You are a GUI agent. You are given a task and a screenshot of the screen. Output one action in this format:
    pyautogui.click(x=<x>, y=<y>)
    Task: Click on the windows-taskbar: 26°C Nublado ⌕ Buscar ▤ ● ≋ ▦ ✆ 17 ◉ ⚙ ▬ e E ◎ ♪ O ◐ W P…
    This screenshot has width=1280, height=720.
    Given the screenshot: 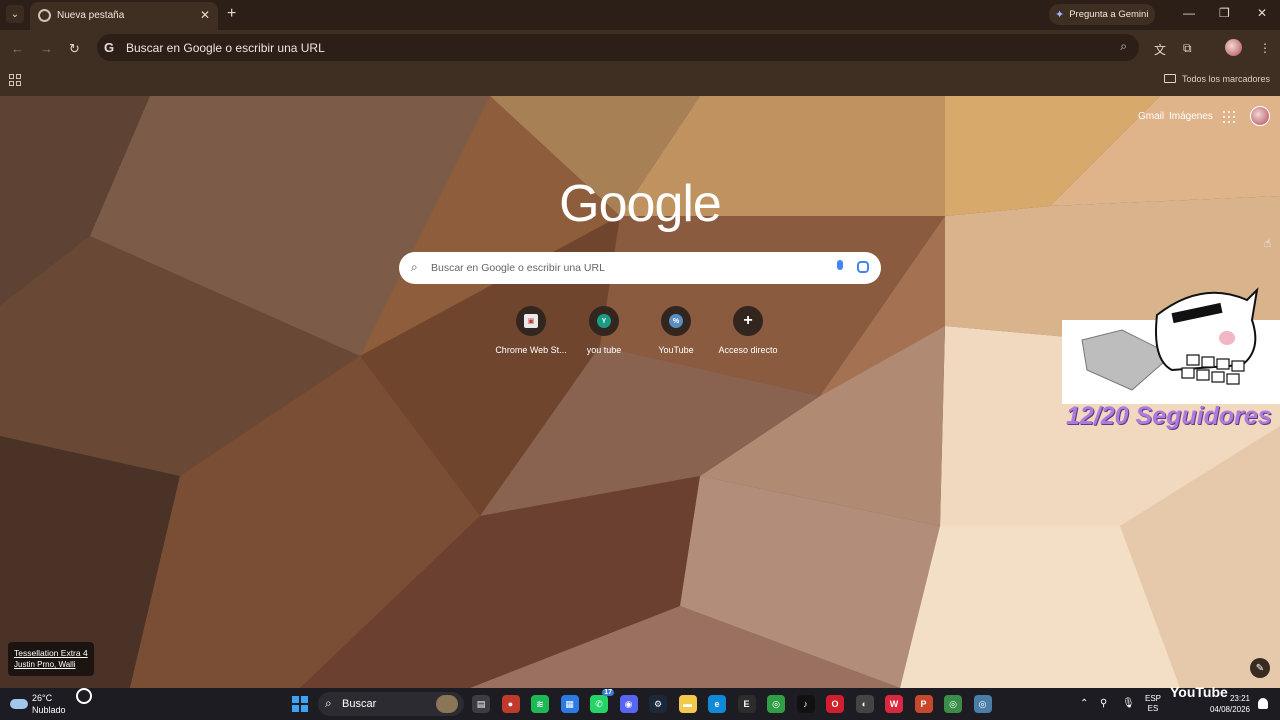 What is the action you would take?
    pyautogui.click(x=640, y=702)
    